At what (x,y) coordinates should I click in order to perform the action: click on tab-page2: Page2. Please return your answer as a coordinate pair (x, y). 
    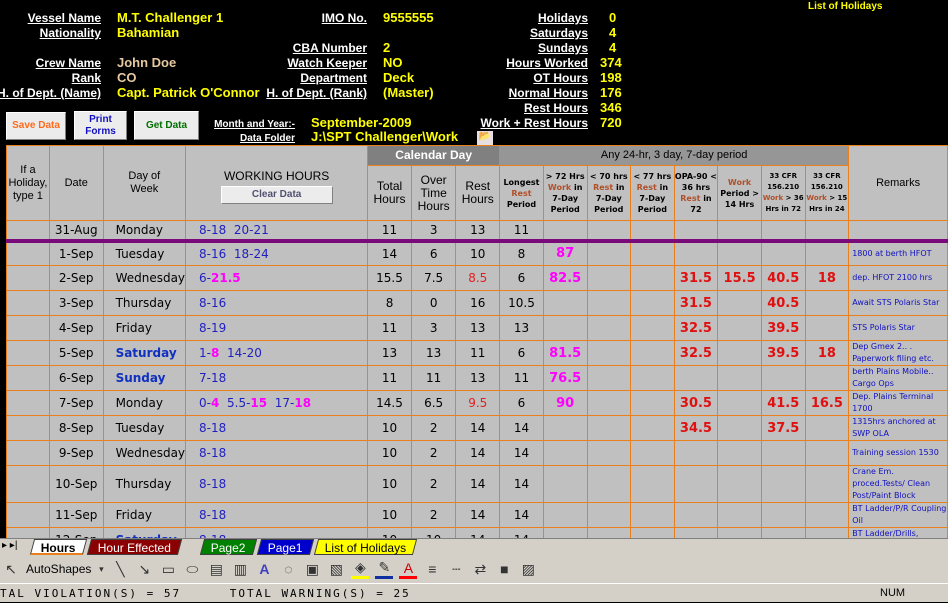
    Looking at the image, I should click on (228, 547).